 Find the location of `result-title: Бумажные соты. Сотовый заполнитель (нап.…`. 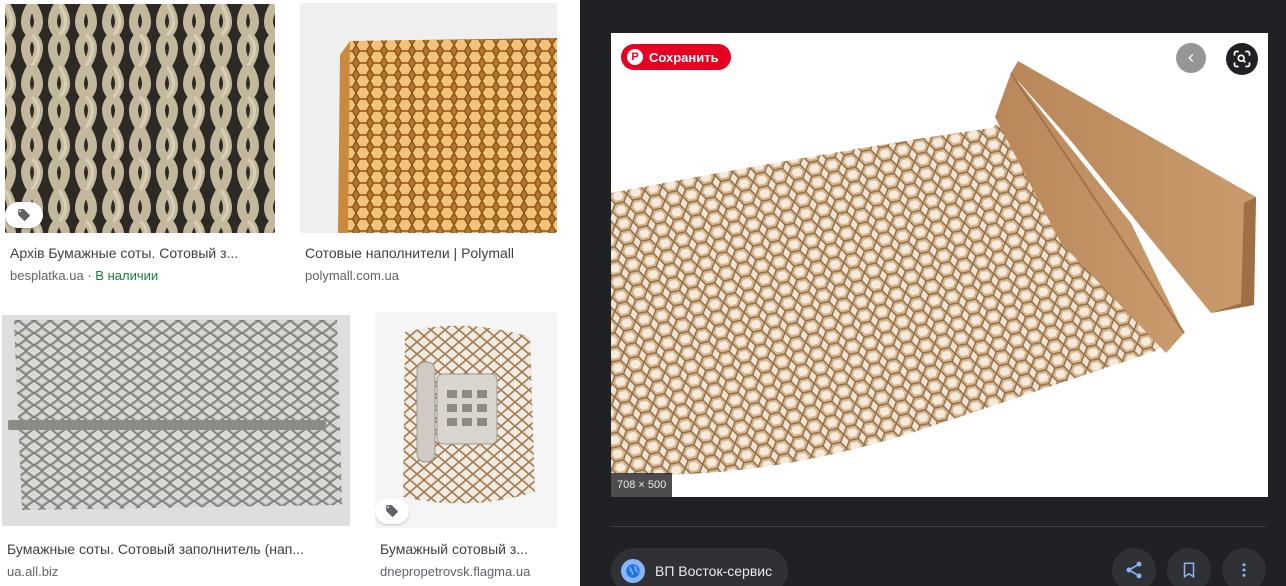

result-title: Бумажные соты. Сотовый заполнитель (нап.… is located at coordinates (177, 549).